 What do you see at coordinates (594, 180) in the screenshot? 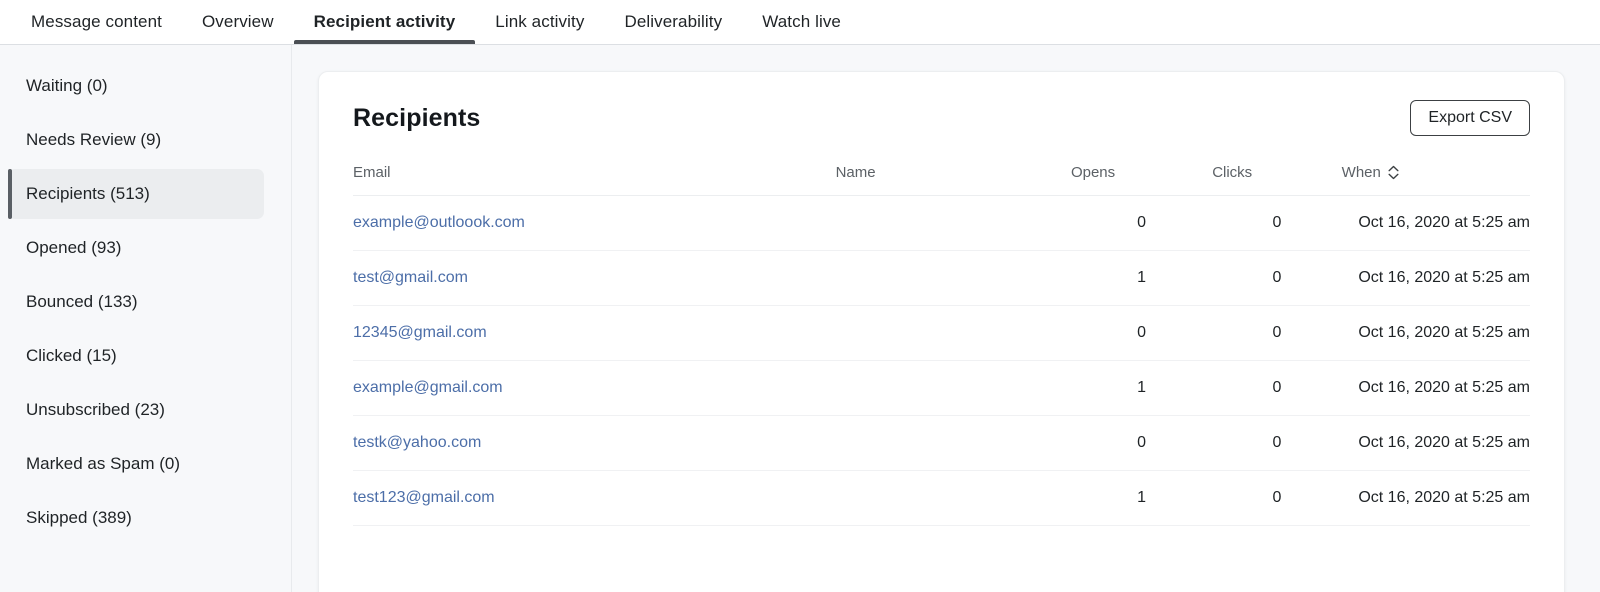
I see `column-header-email: Email` at bounding box center [594, 180].